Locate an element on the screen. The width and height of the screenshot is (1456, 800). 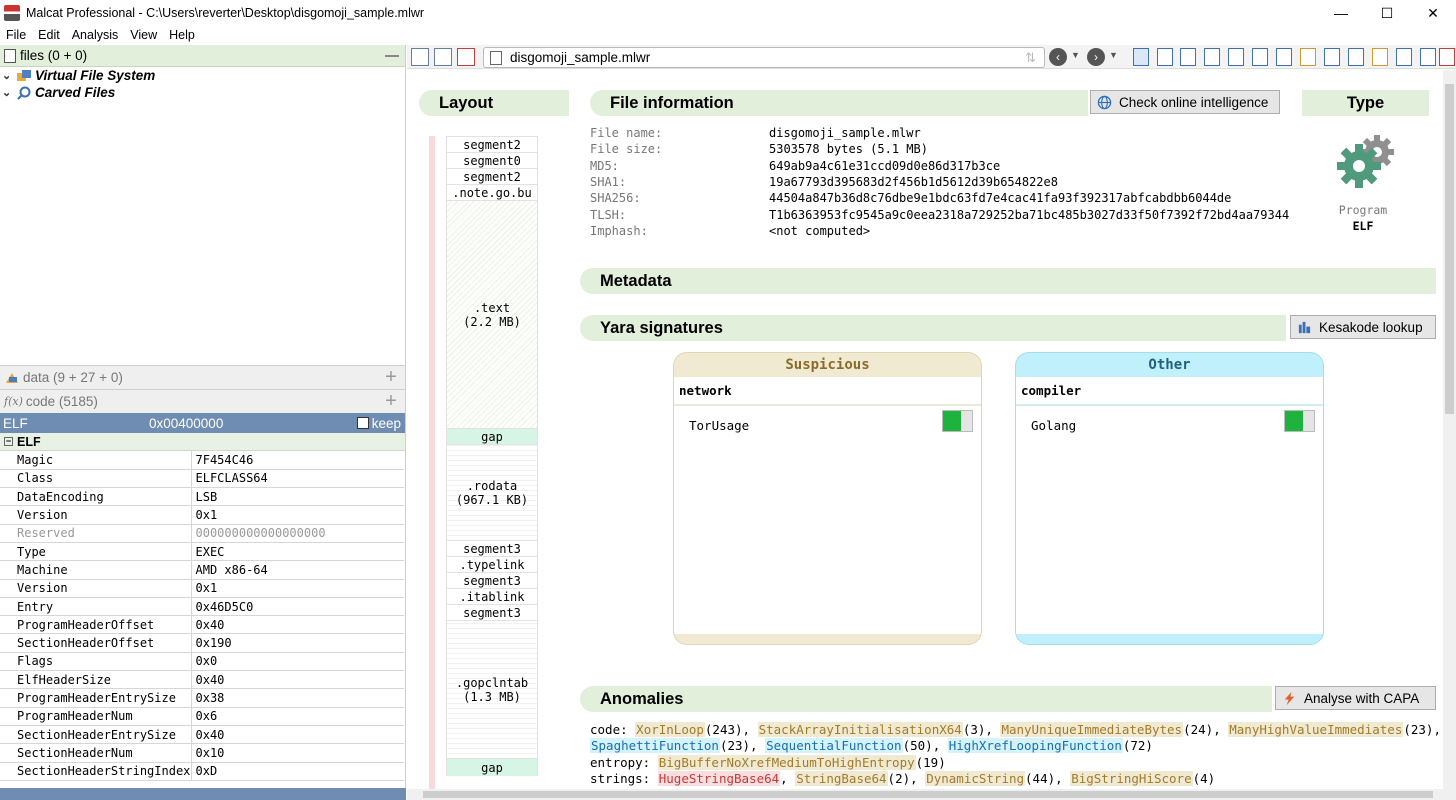
field-value: 7F454C46 is located at coordinates (297, 460).